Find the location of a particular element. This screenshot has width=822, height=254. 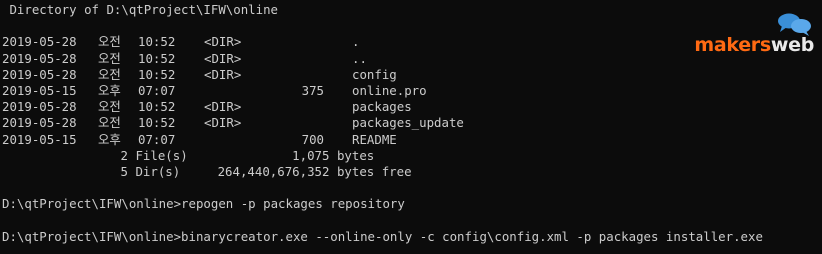

summary-files: 2 File(s) 1,075 bytes is located at coordinates (411, 156).